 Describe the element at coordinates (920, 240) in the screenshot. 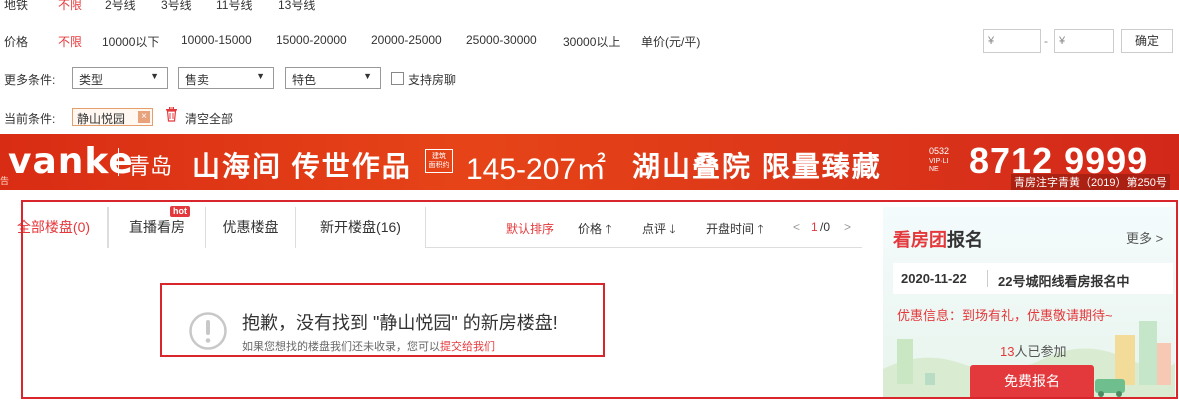

I see `viewing-group-title-red: 看房团` at that location.